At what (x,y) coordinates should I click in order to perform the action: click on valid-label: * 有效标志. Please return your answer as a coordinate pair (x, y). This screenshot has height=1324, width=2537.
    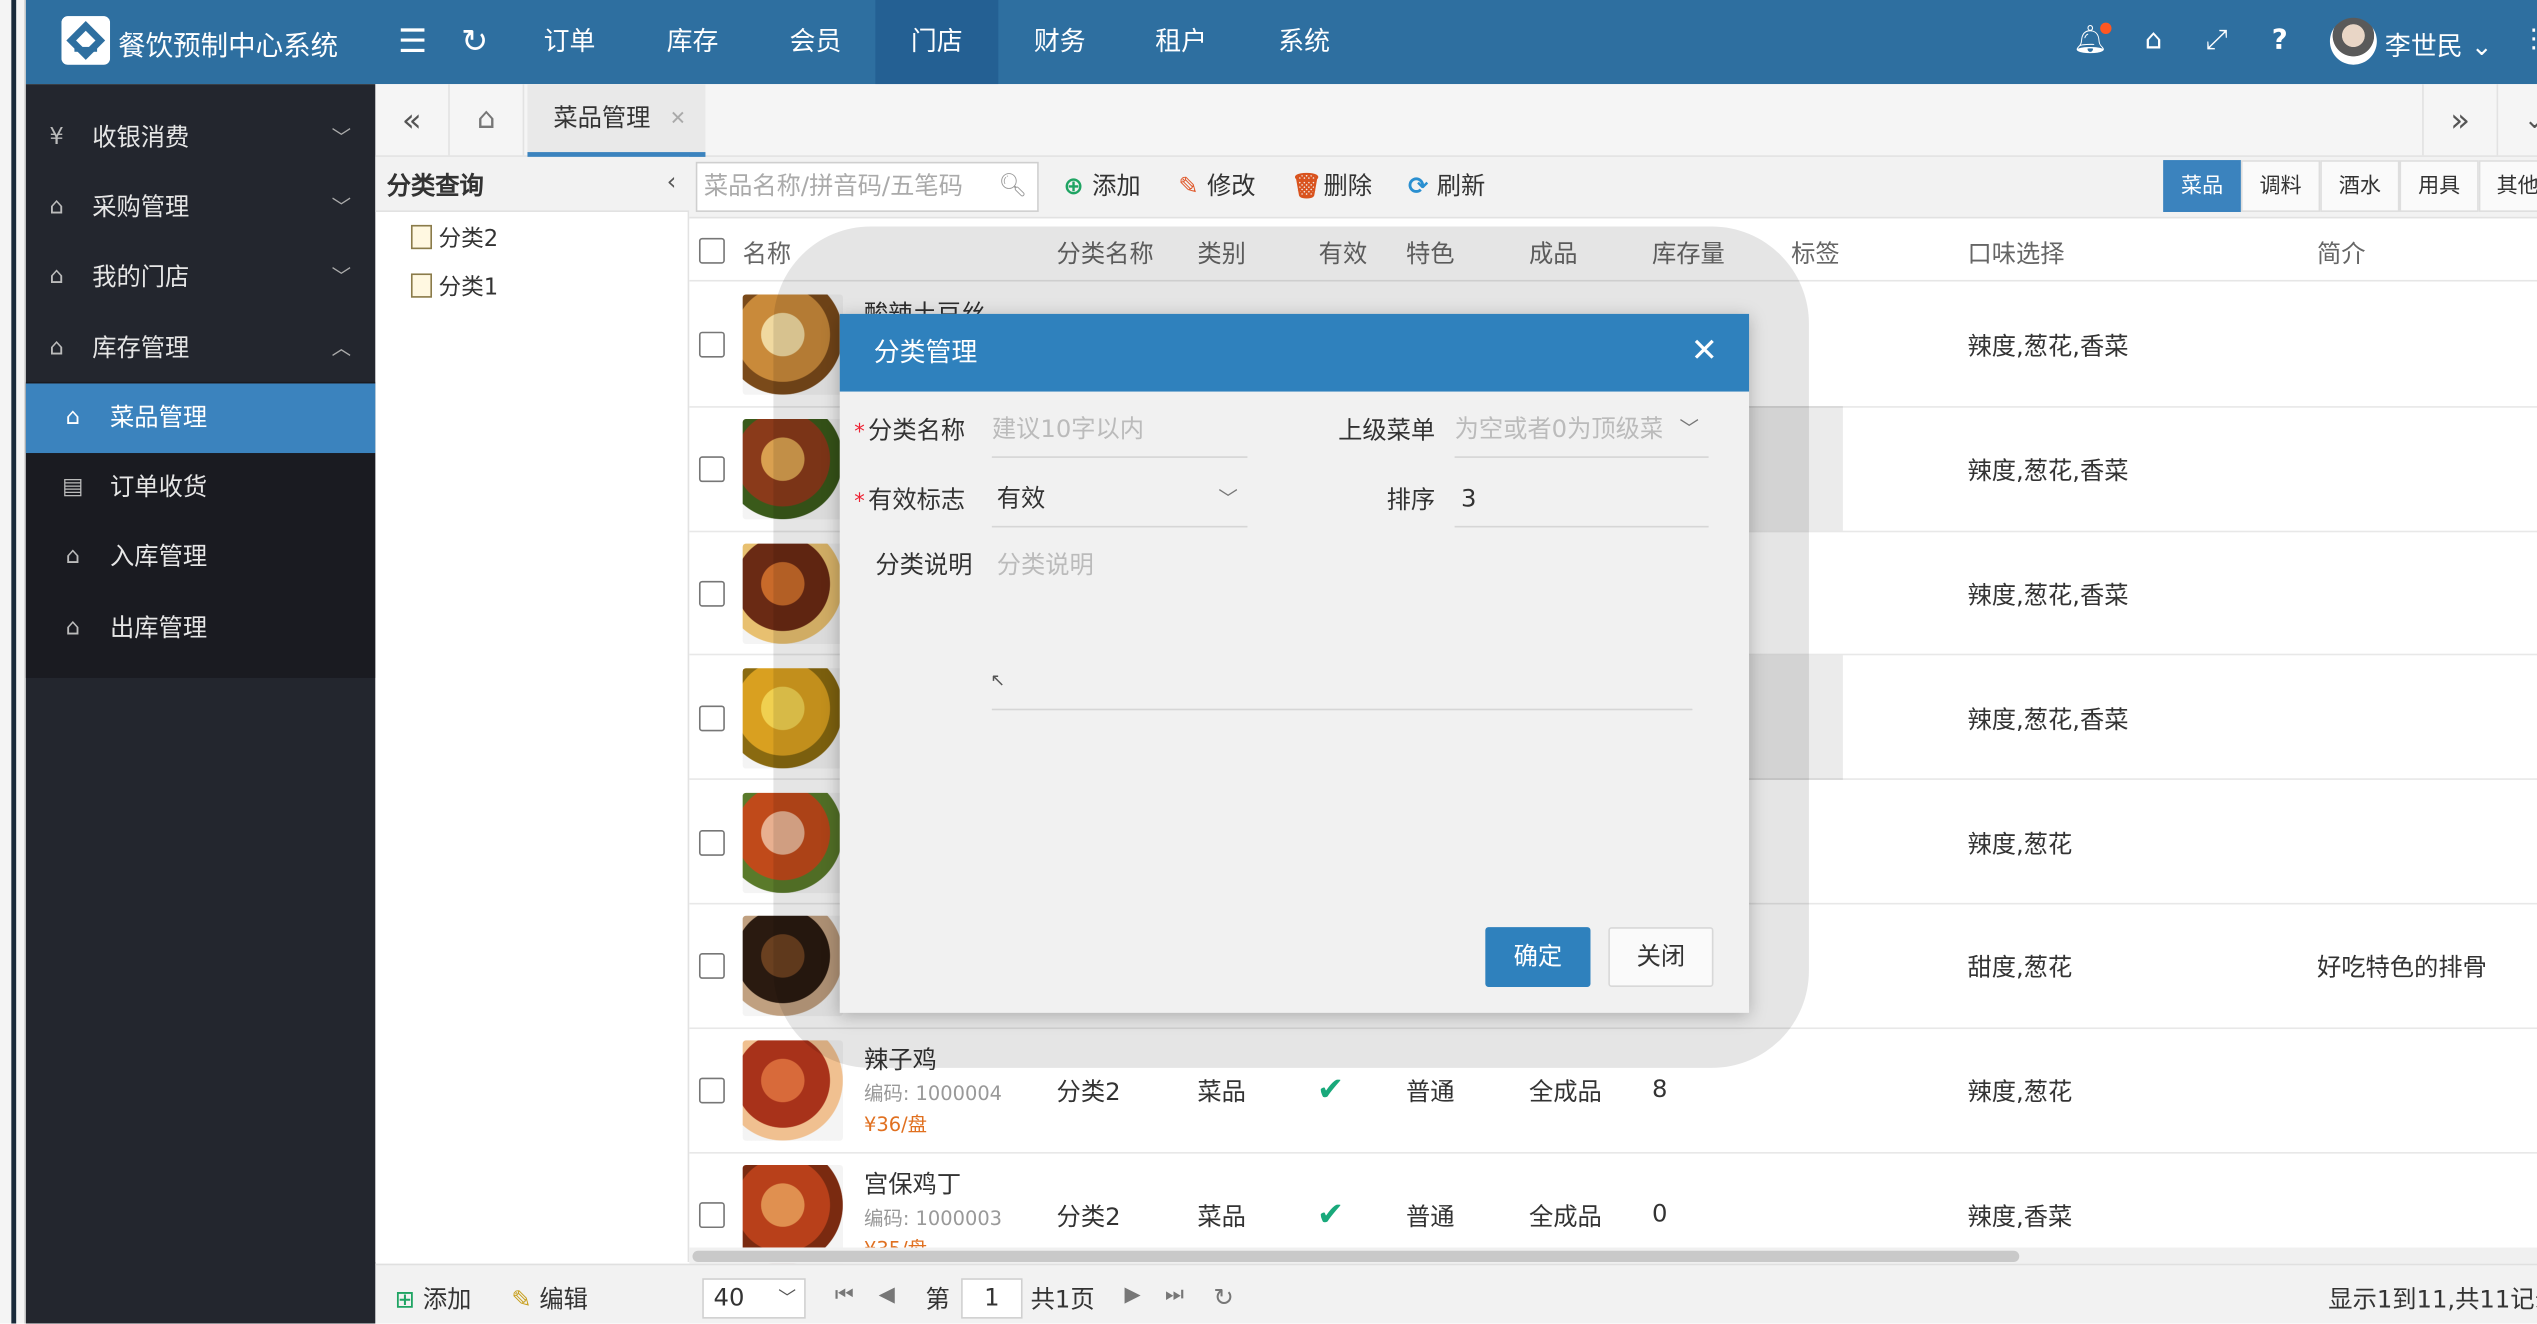
    Looking at the image, I should click on (910, 500).